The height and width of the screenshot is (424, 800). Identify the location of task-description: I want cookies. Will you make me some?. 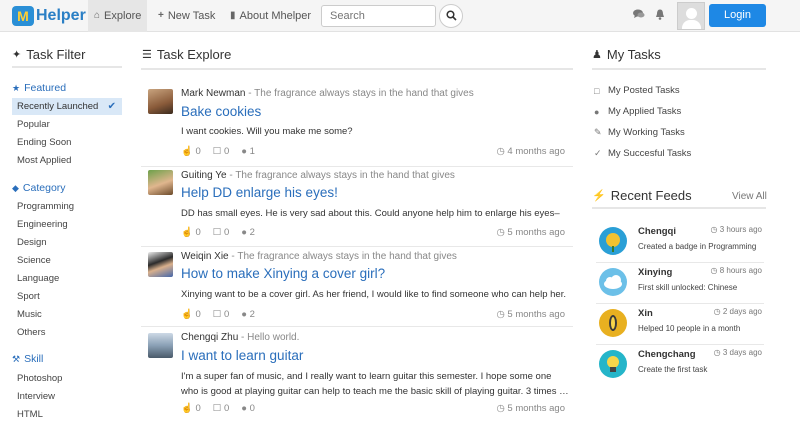
(267, 131).